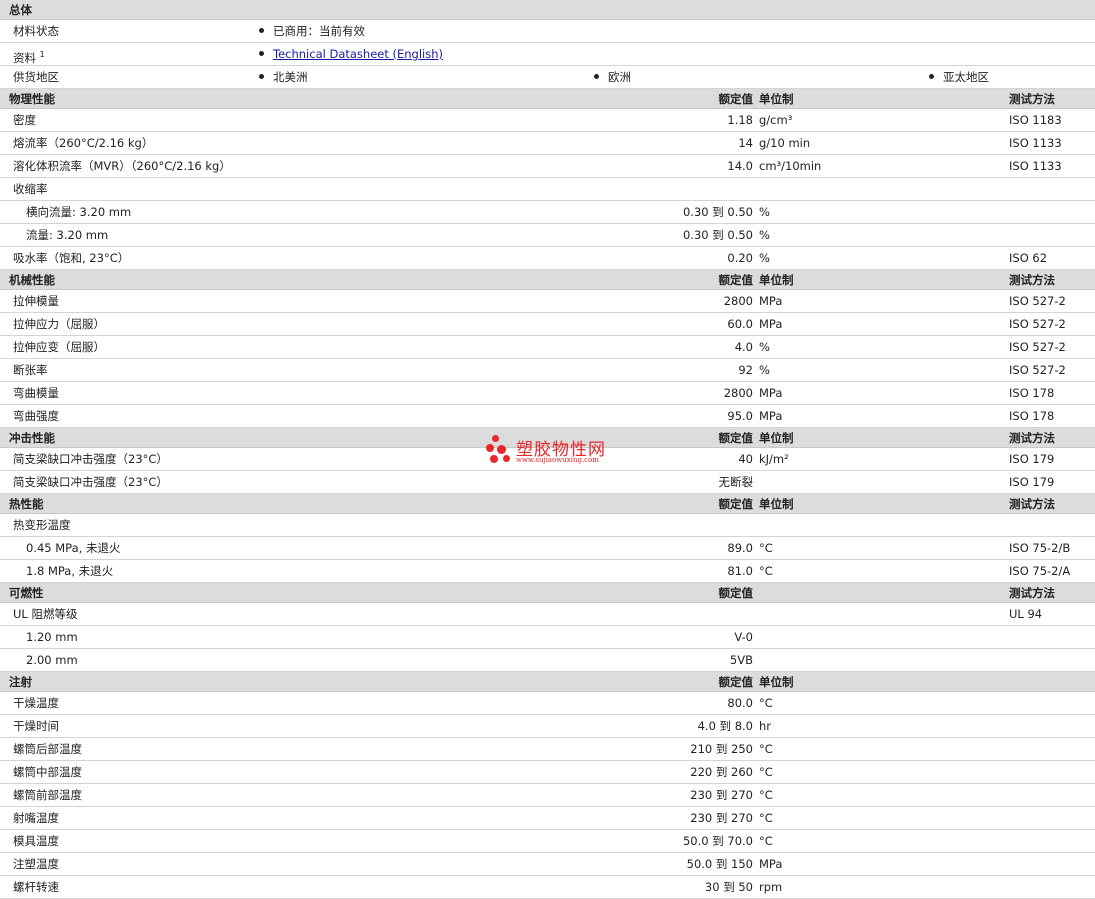 This screenshot has width=1095, height=899. Describe the element at coordinates (745, 370) in the screenshot. I see `property-value: 92` at that location.